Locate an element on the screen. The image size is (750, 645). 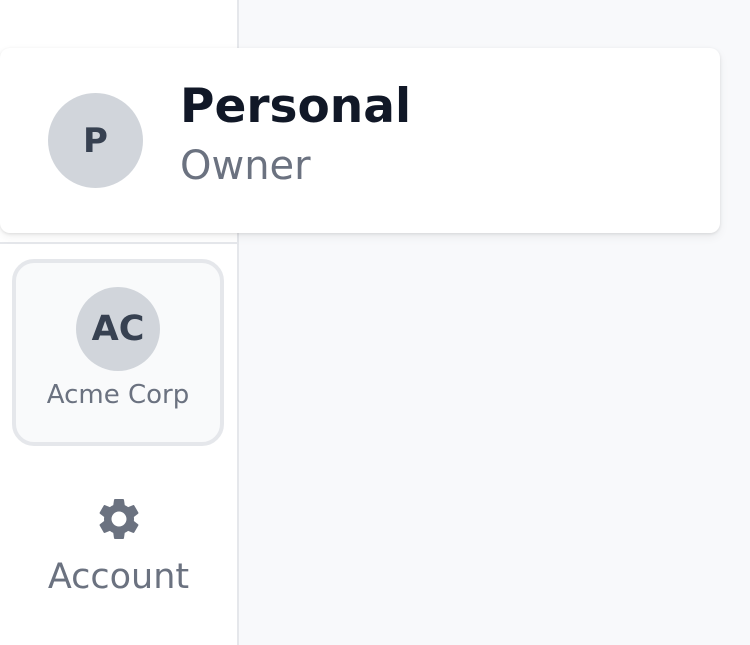
workspace-name: Acme Corp is located at coordinates (118, 395).